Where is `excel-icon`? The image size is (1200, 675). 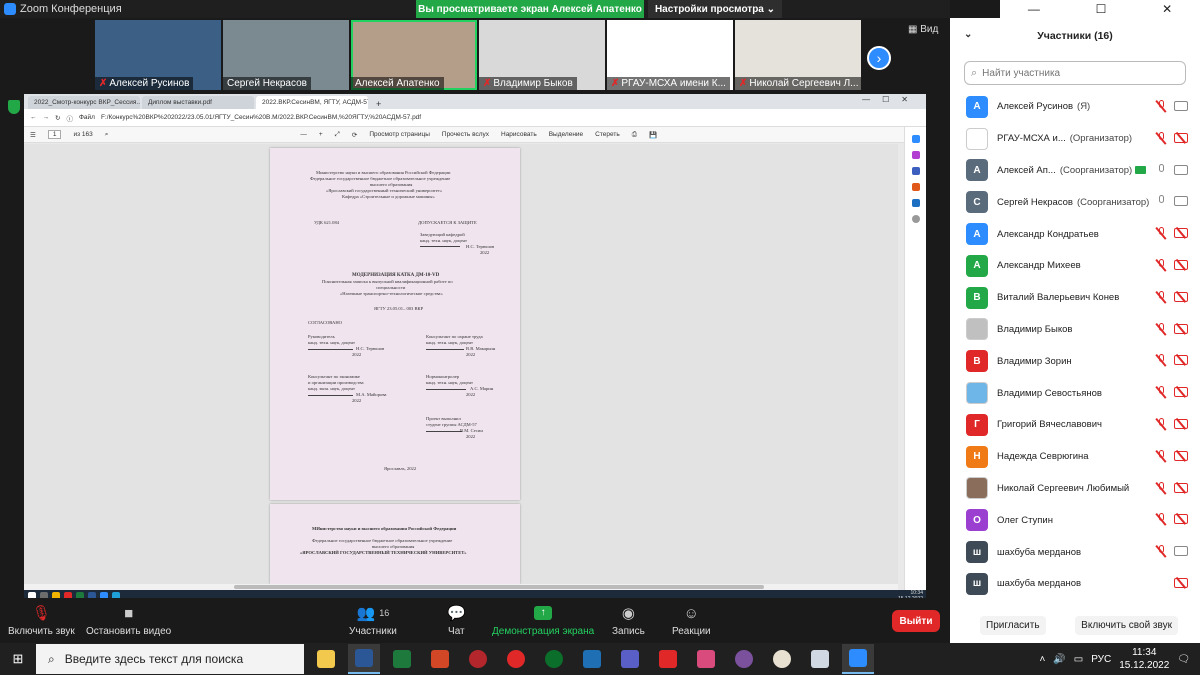
excel-icon is located at coordinates (402, 659).